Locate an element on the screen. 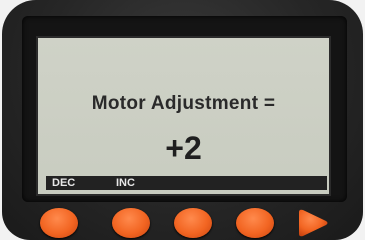 Image resolution: width=365 pixels, height=240 pixels. softkey-label-bar: DEC INC is located at coordinates (186, 183).